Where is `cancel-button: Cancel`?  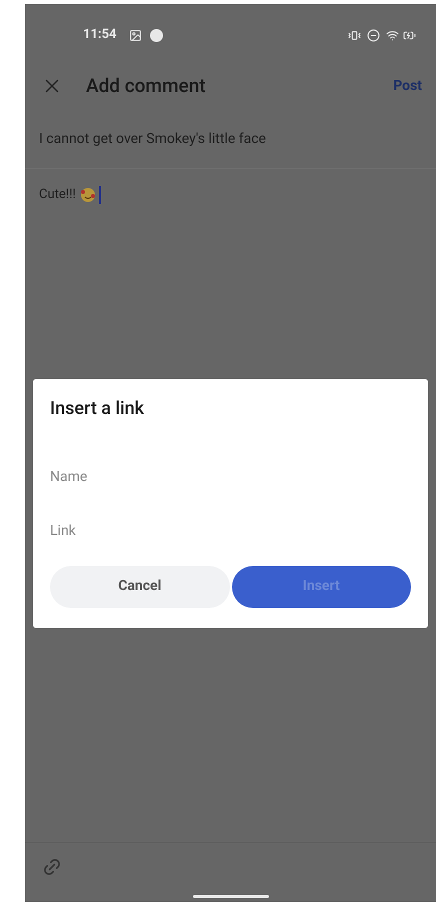
cancel-button: Cancel is located at coordinates (140, 587).